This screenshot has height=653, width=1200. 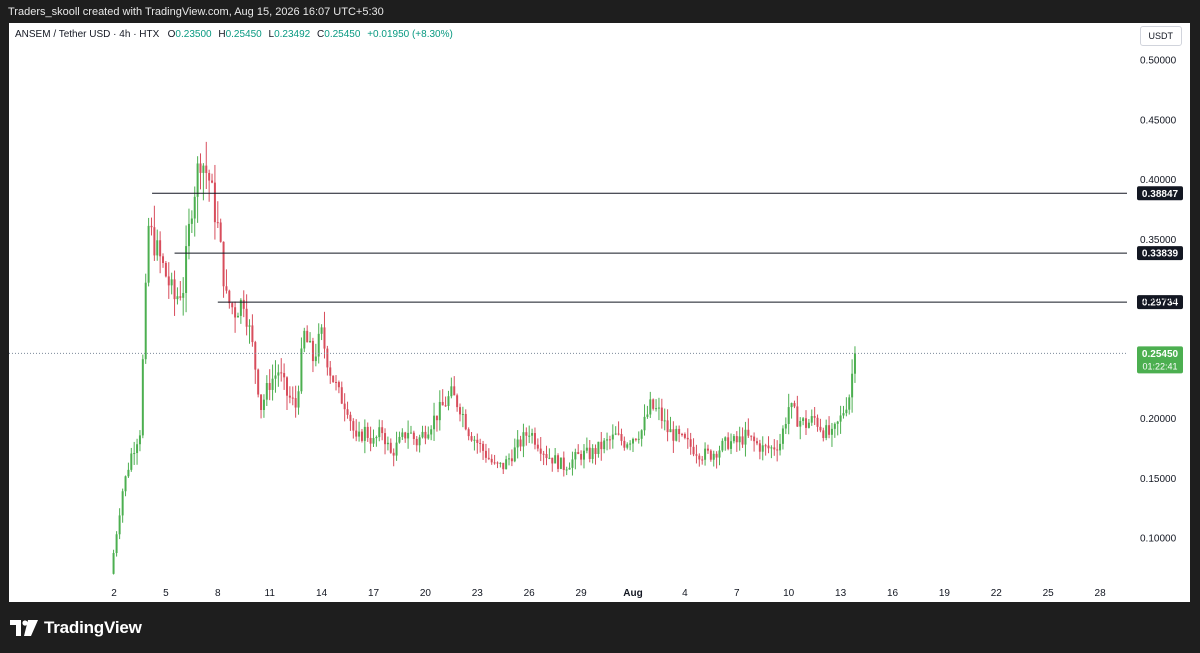 What do you see at coordinates (166, 593) in the screenshot?
I see `x-tick-label: 5` at bounding box center [166, 593].